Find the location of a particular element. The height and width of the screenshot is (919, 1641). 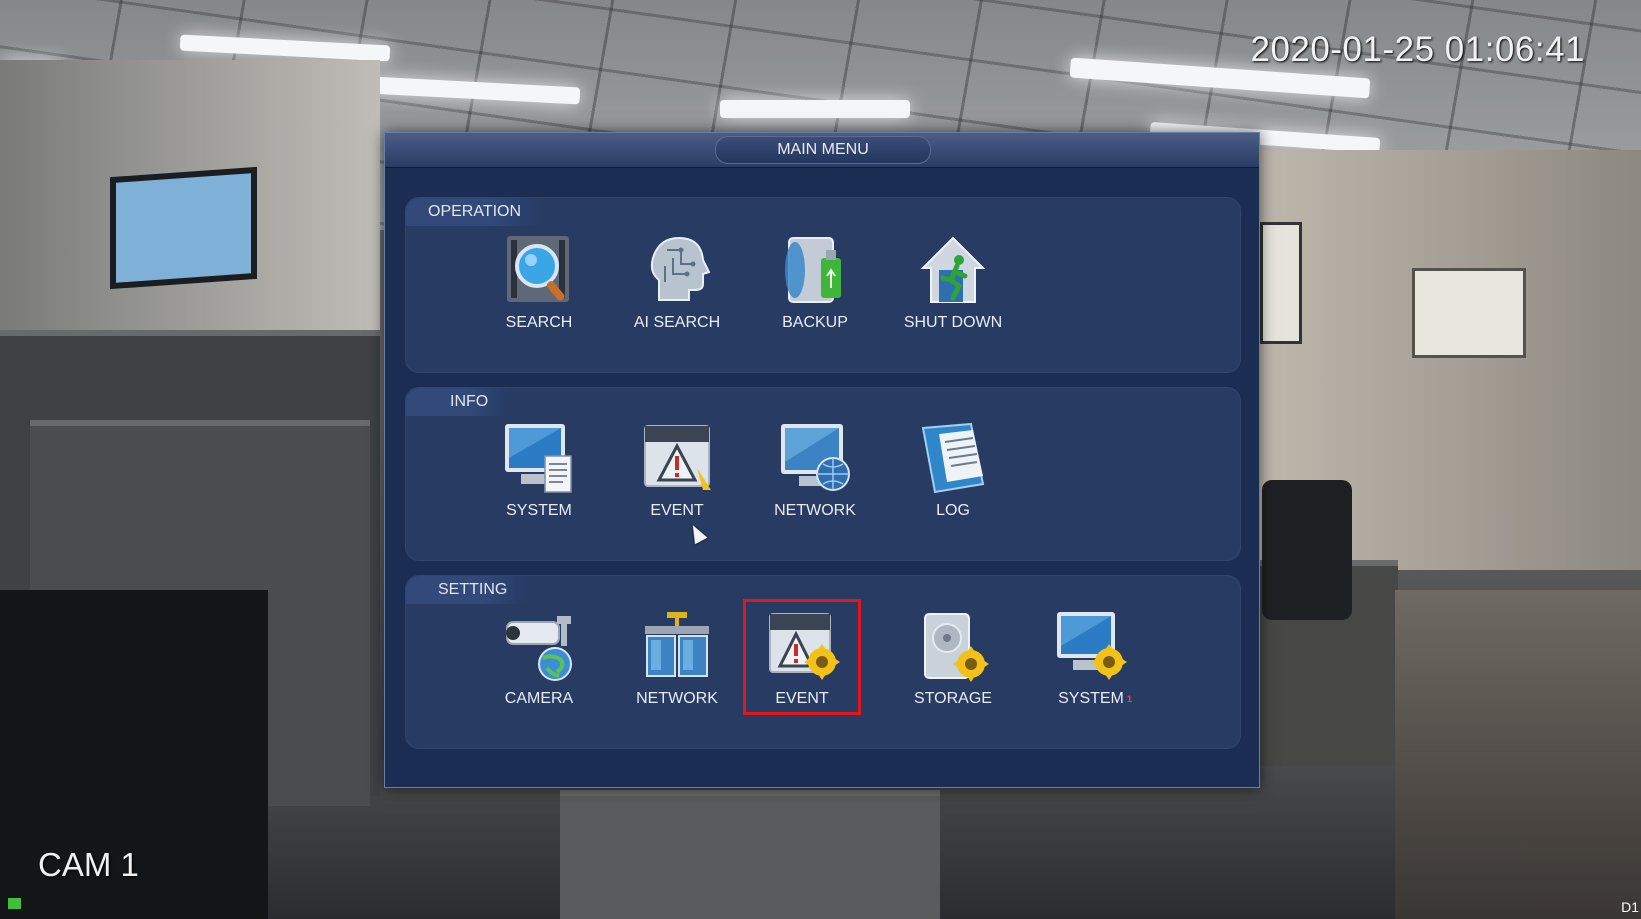

section-info: INFO SYSTEM EVENT NETWORK LOG is located at coordinates (823, 474).